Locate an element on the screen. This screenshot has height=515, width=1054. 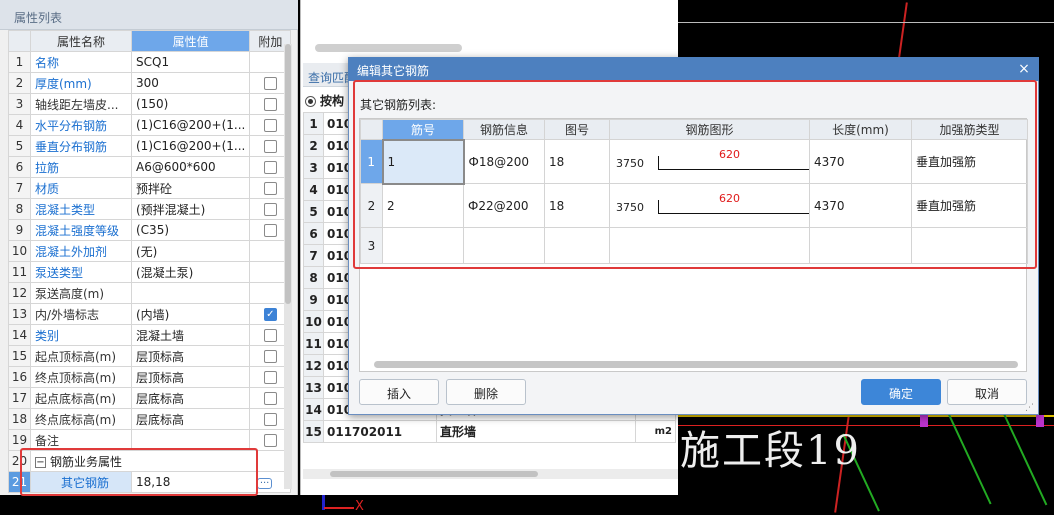
row-number: 13 is located at coordinates (19, 314).